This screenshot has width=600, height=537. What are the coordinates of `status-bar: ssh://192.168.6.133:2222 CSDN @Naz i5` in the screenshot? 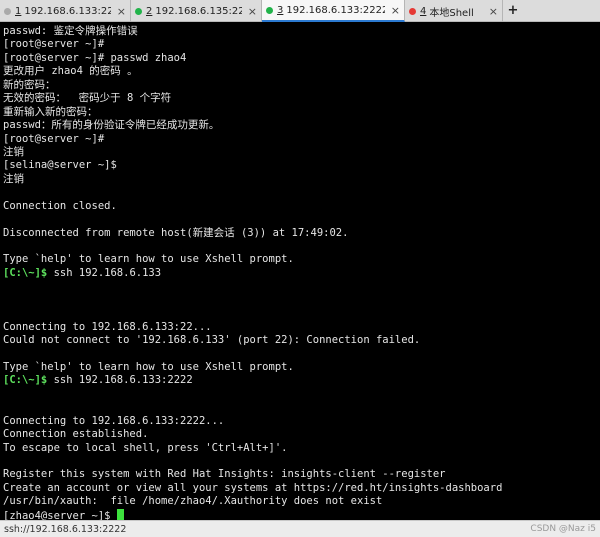 It's located at (300, 528).